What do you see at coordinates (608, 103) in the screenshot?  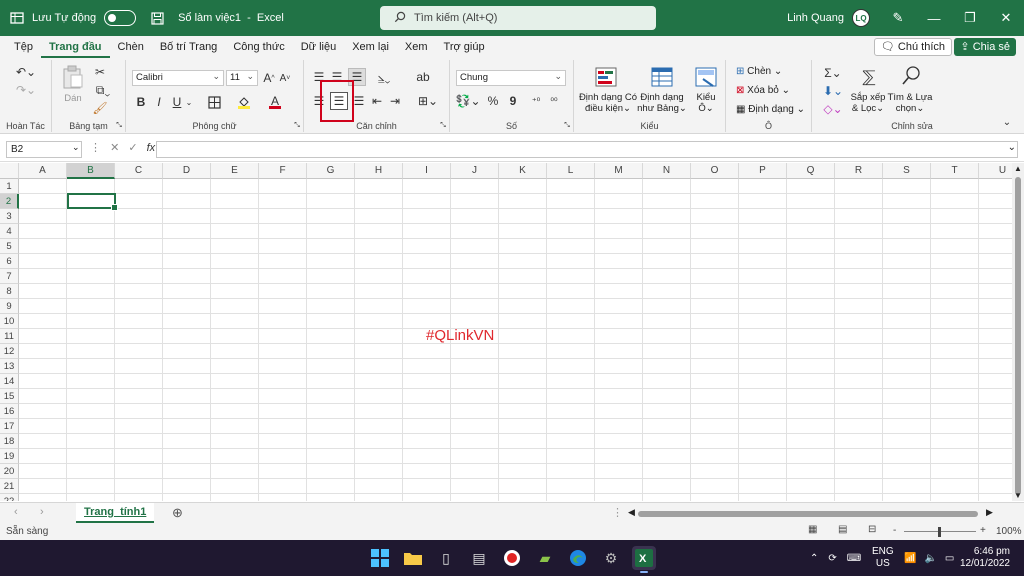 I see `conditional-format-button: Định dạng Có điều kiện⌄` at bounding box center [608, 103].